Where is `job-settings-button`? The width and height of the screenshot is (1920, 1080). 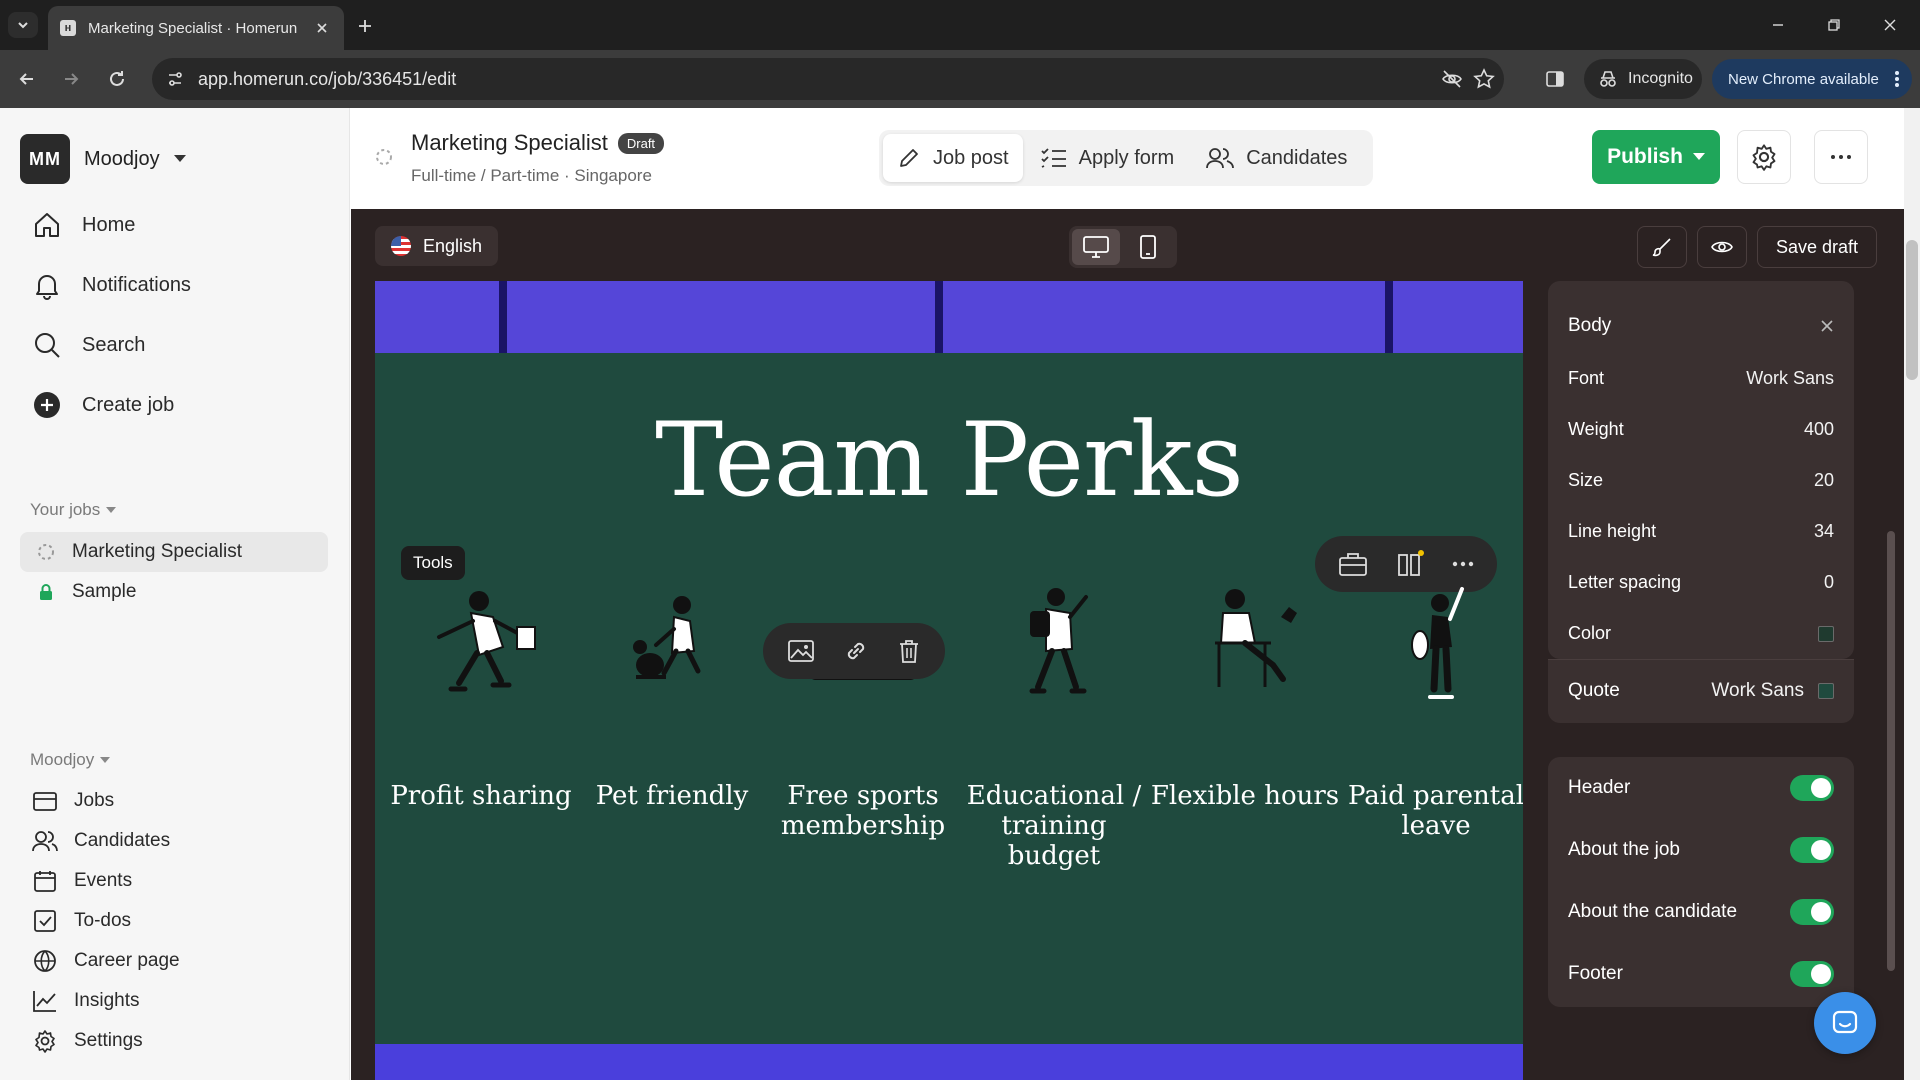 job-settings-button is located at coordinates (1764, 157).